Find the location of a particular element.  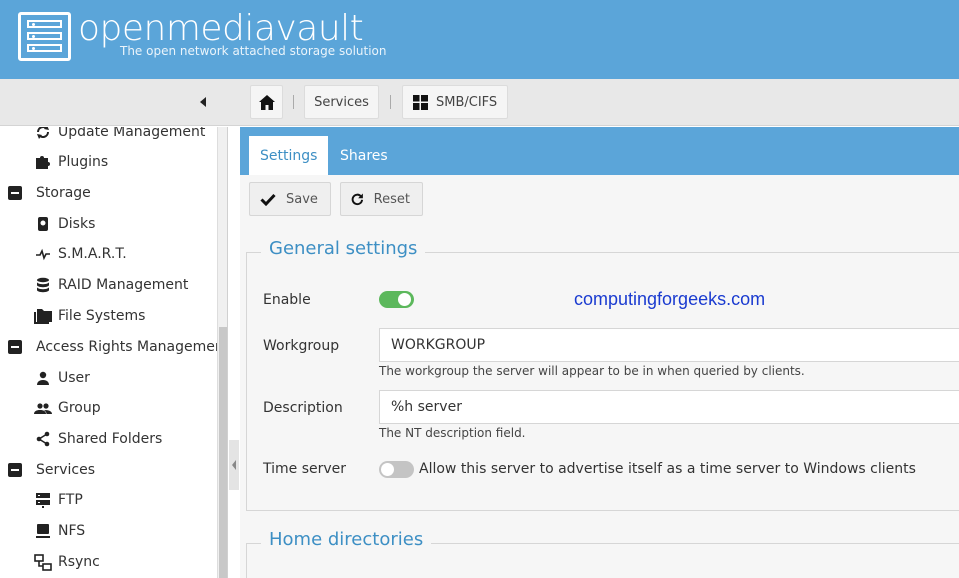

reset-button: Reset is located at coordinates (381, 199).